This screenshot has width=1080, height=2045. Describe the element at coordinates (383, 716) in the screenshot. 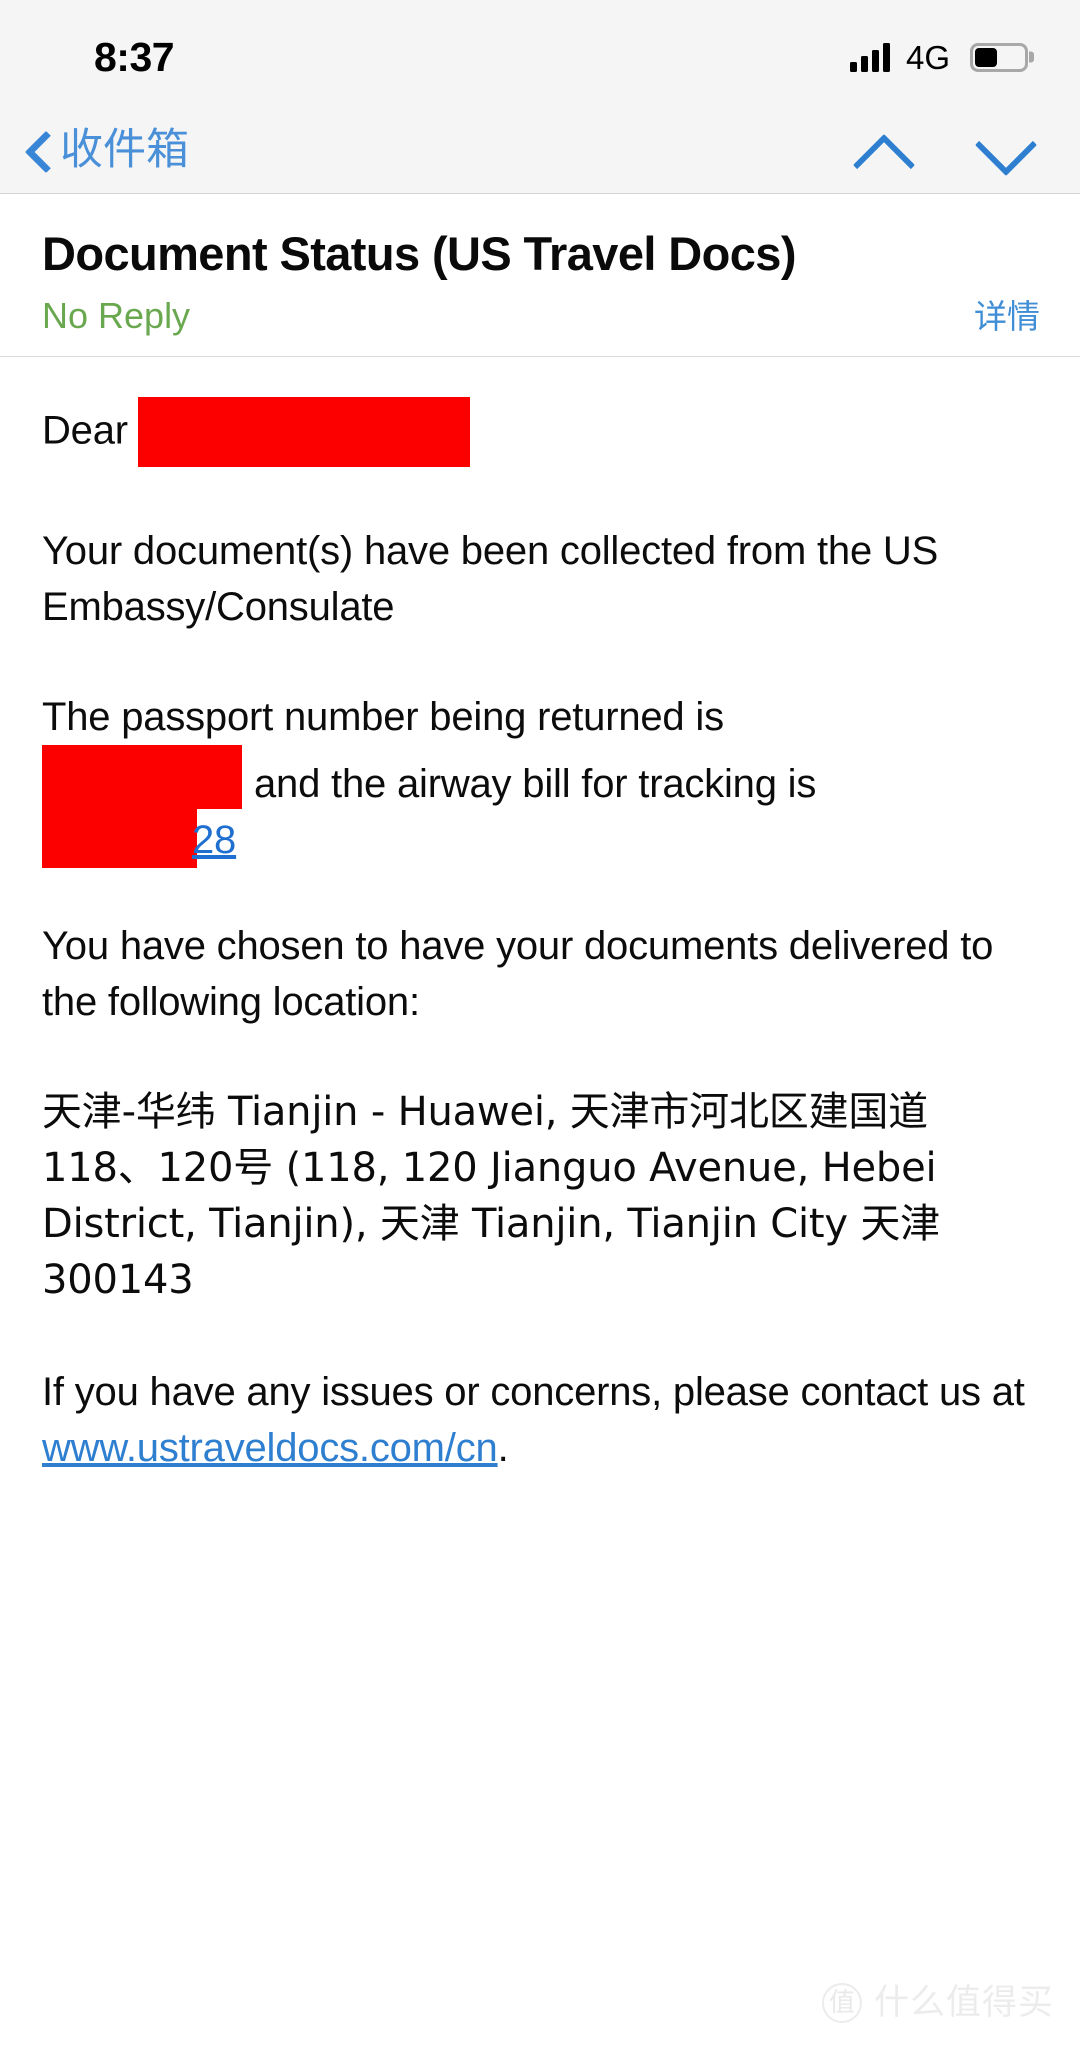

I see `passport-lead-text: The passport number being returned is` at that location.